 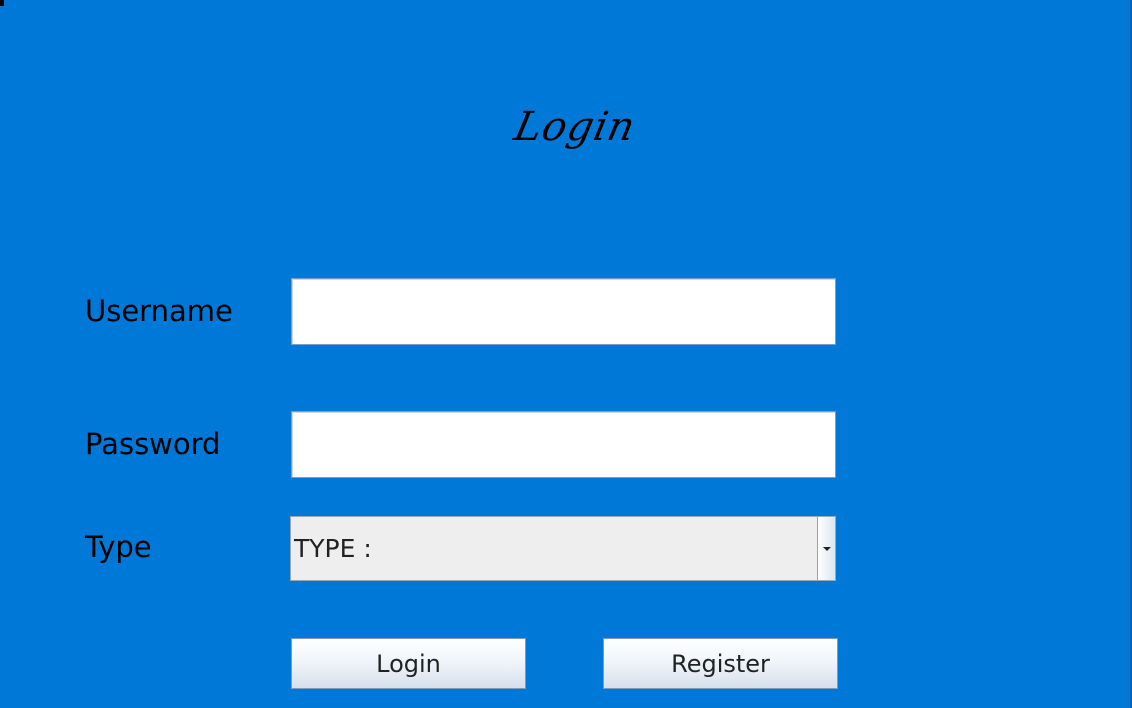 I want to click on password-input, so click(x=563, y=444).